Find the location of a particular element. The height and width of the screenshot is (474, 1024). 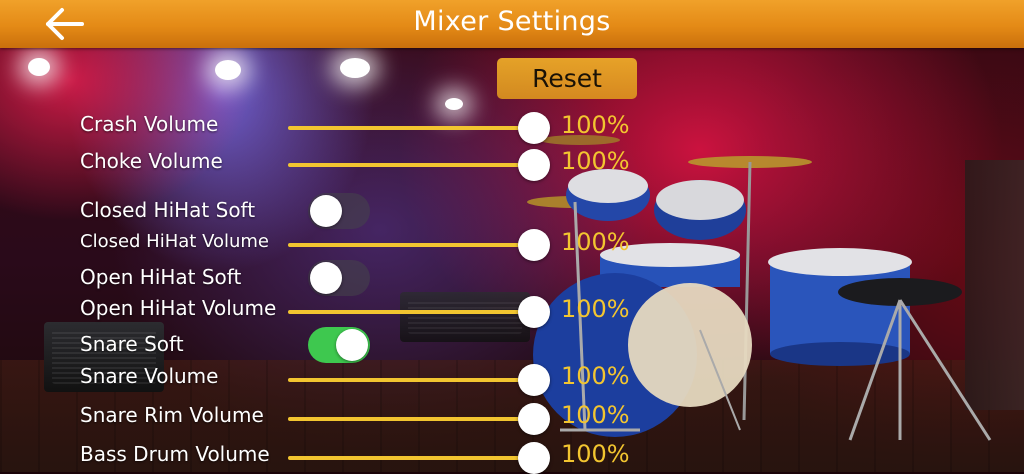

choke-volume-label: Choke Volume is located at coordinates (151, 161).